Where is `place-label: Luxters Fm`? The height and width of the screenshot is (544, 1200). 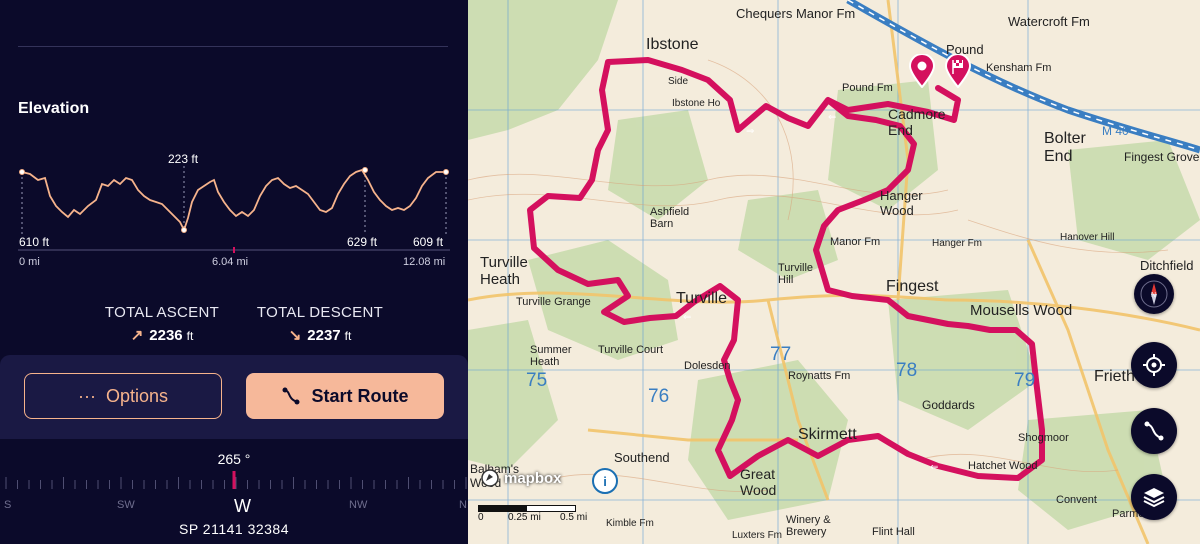 place-label: Luxters Fm is located at coordinates (757, 535).